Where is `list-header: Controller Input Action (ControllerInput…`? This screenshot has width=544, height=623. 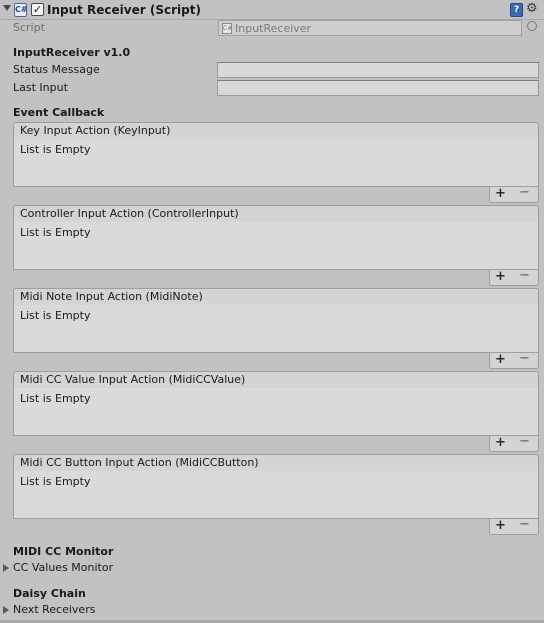
list-header: Controller Input Action (ControllerInput… is located at coordinates (276, 214).